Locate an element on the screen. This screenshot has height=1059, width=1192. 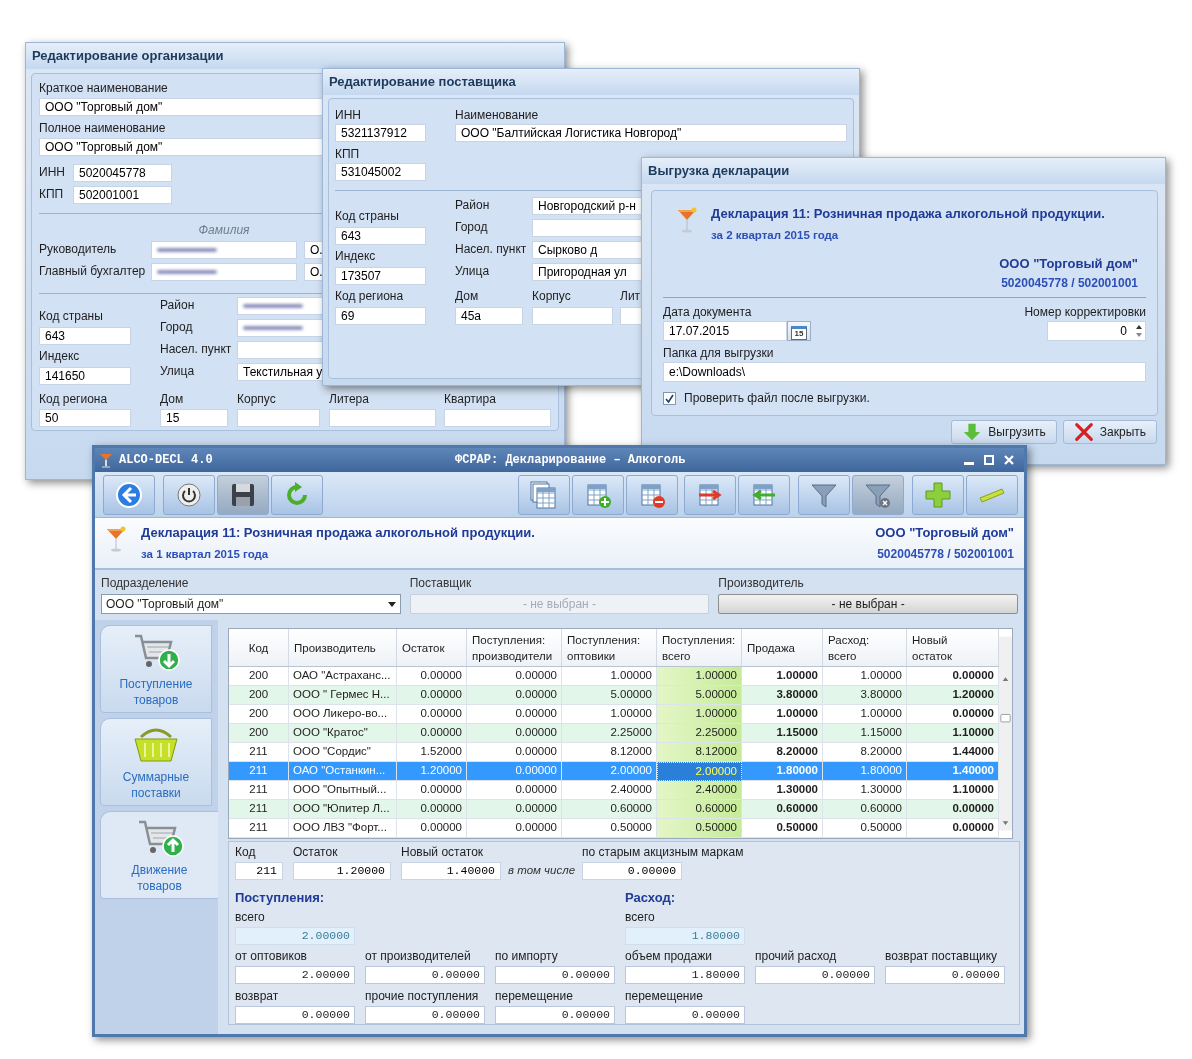
input-field: 173507 is located at coordinates (380, 276).